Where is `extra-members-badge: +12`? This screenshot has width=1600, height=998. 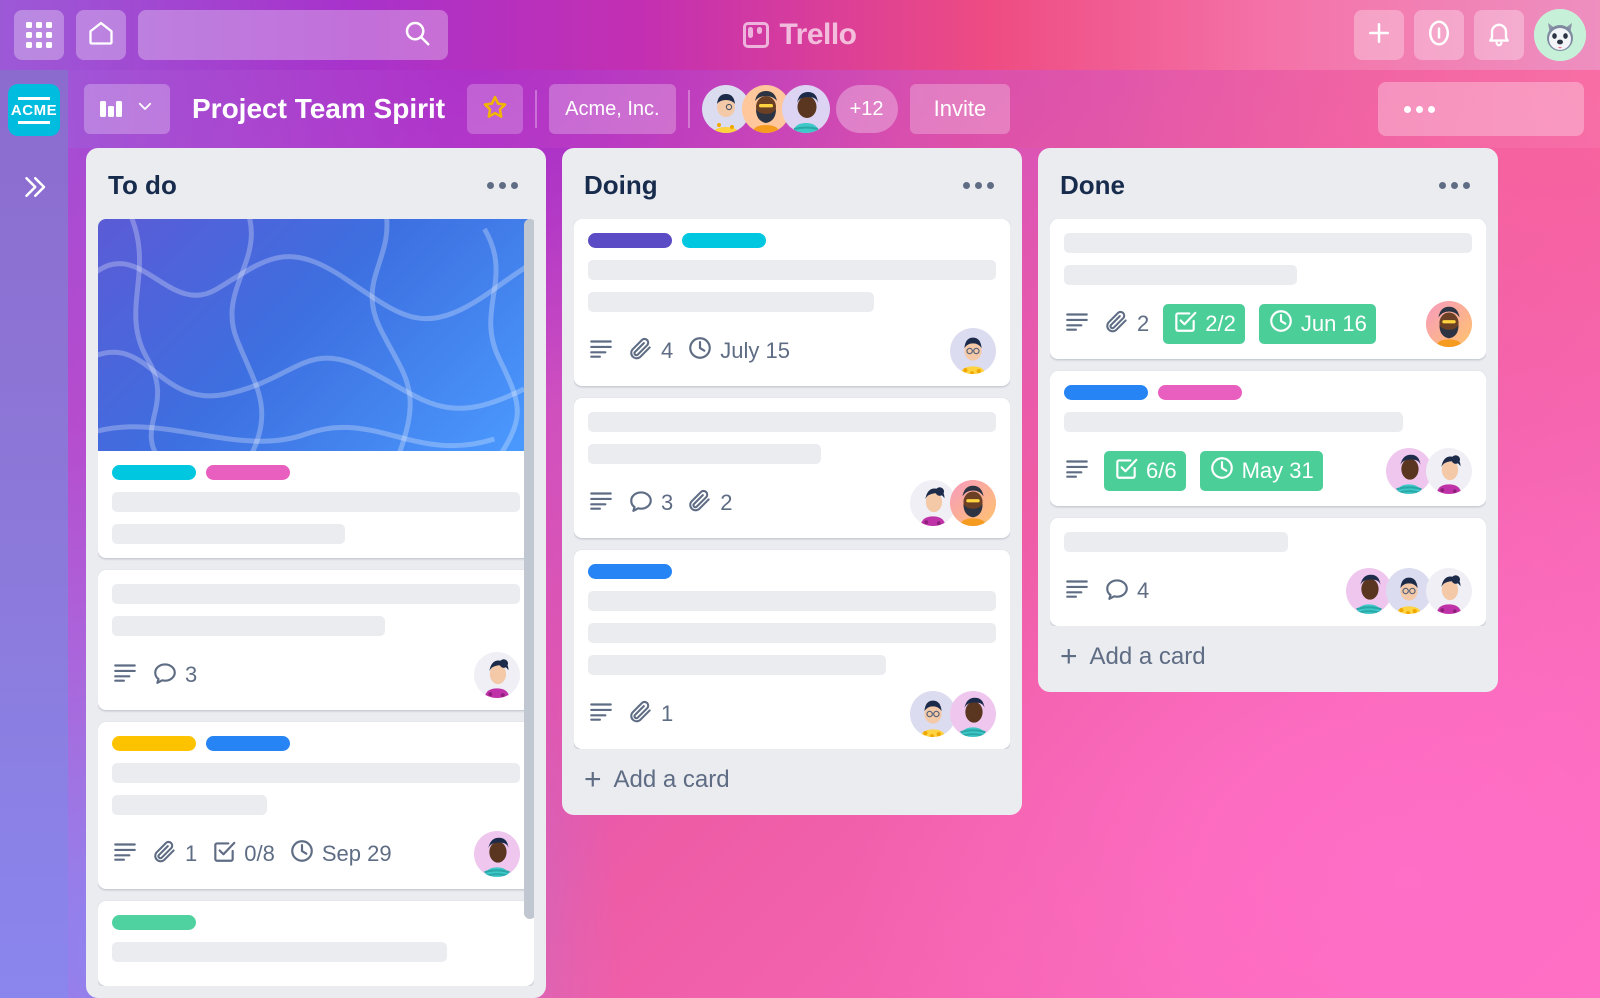
extra-members-badge: +12 is located at coordinates (866, 109).